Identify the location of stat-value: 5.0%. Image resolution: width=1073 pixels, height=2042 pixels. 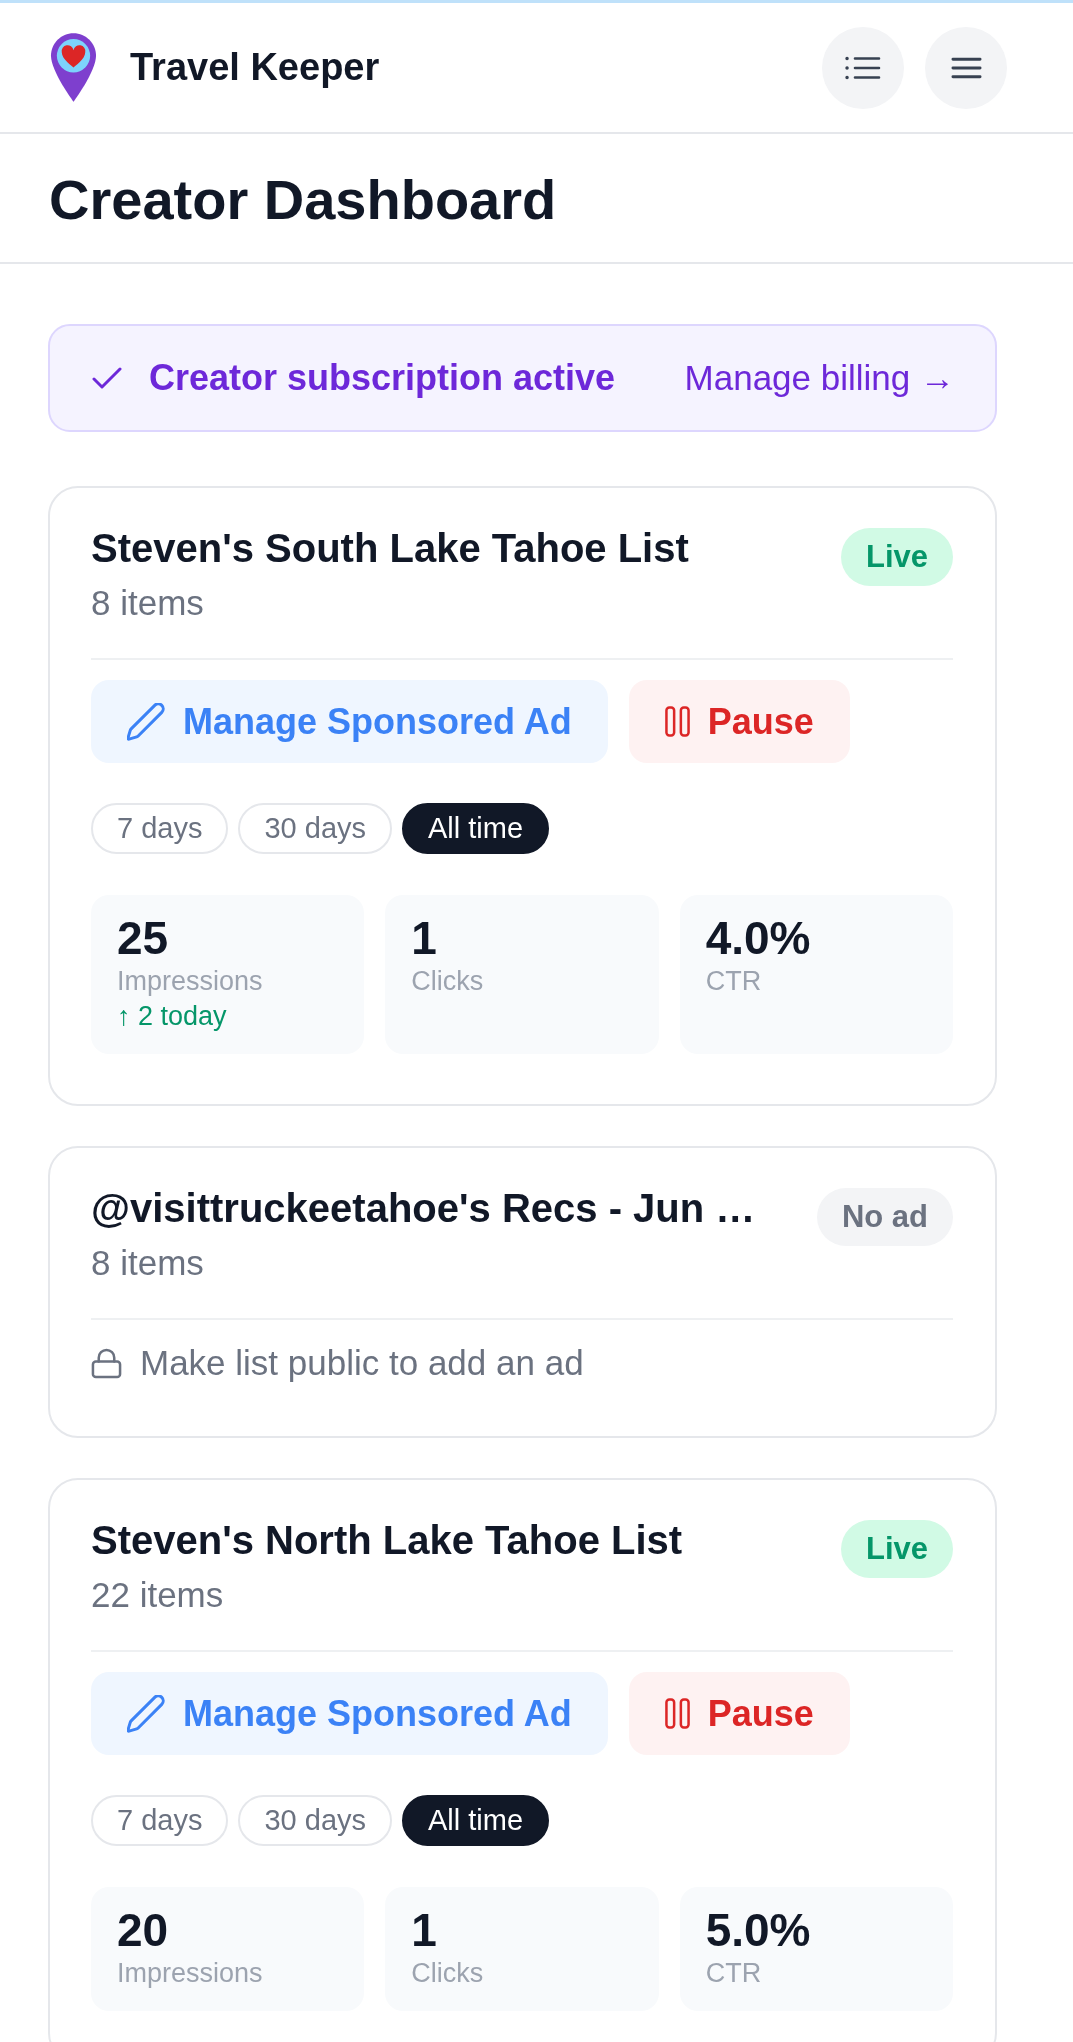
(758, 1930).